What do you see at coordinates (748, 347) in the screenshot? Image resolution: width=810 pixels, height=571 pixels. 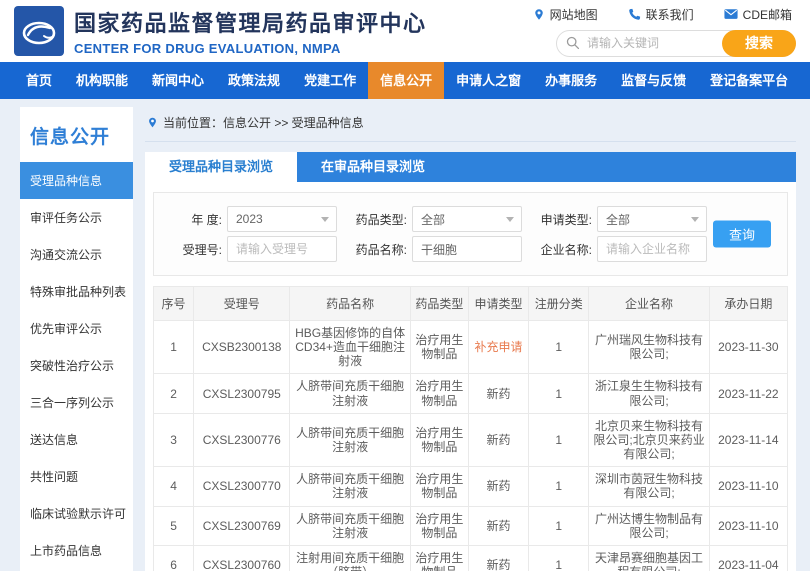 I see `table-cell: 2023-11-30` at bounding box center [748, 347].